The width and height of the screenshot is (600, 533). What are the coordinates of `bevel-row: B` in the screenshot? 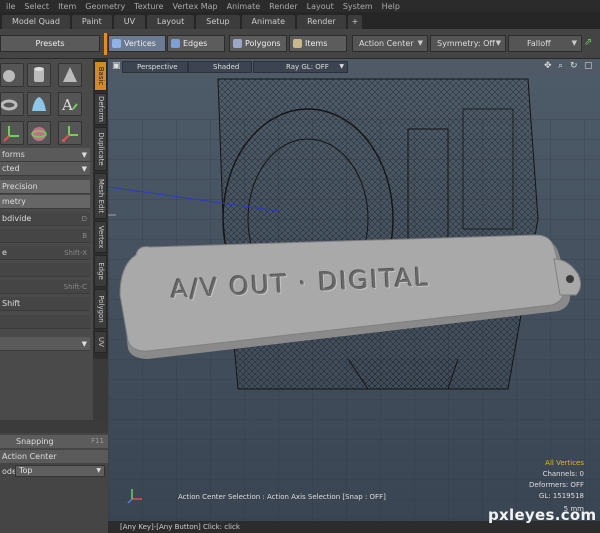 It's located at (45, 236).